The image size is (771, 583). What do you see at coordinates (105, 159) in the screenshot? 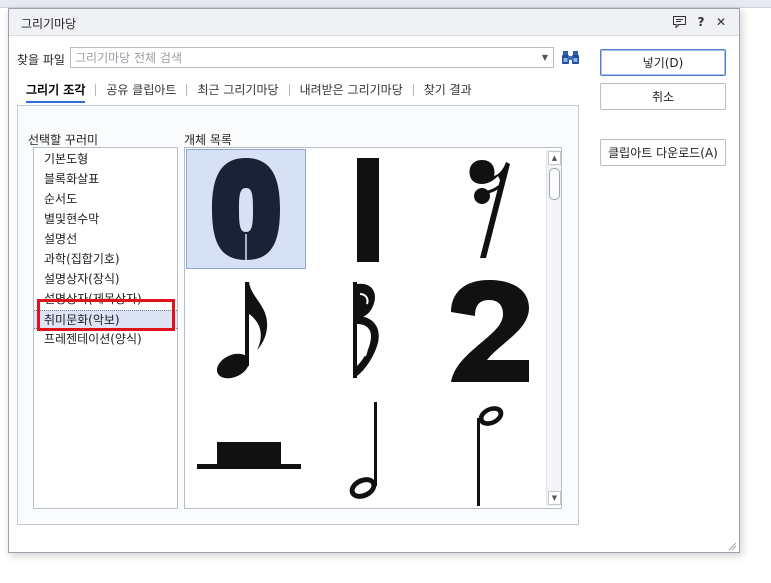
I see `list-item: 기본도형` at bounding box center [105, 159].